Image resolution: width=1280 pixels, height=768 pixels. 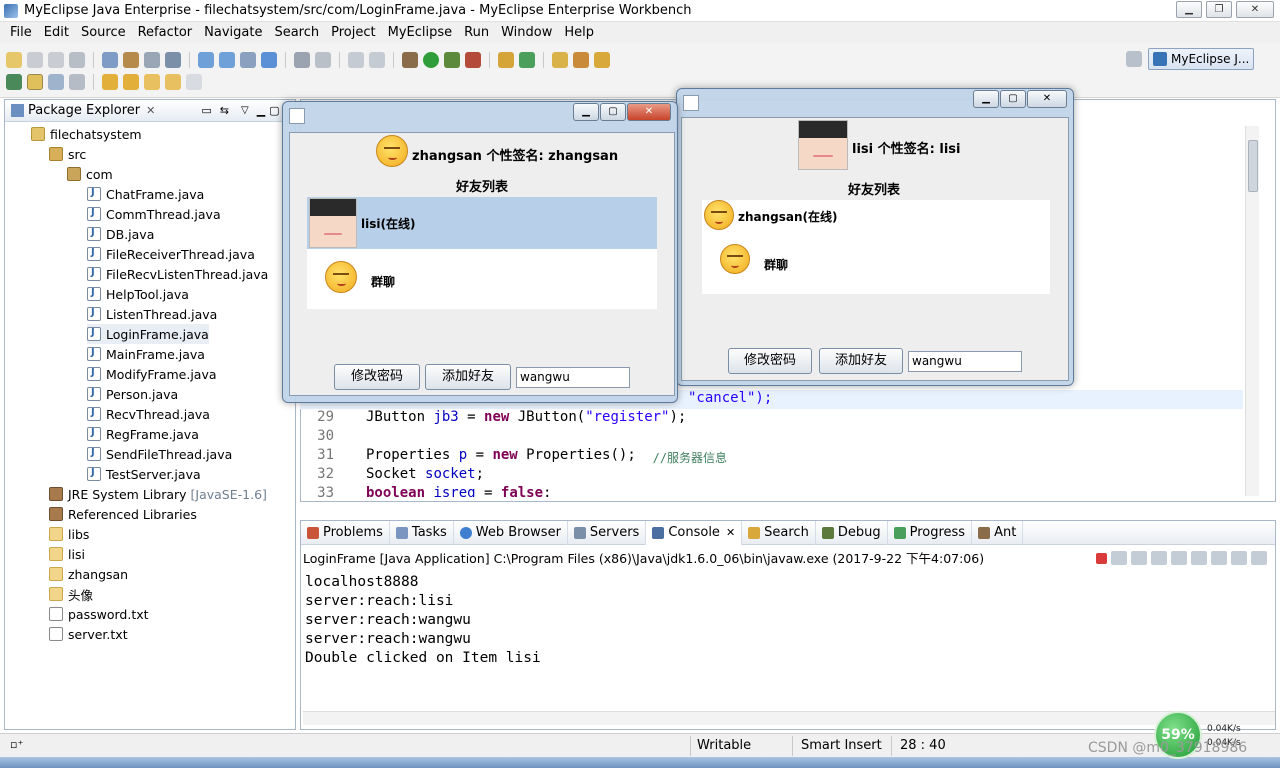 What do you see at coordinates (138, 294) in the screenshot?
I see `tree-file: HelpTool.java` at bounding box center [138, 294].